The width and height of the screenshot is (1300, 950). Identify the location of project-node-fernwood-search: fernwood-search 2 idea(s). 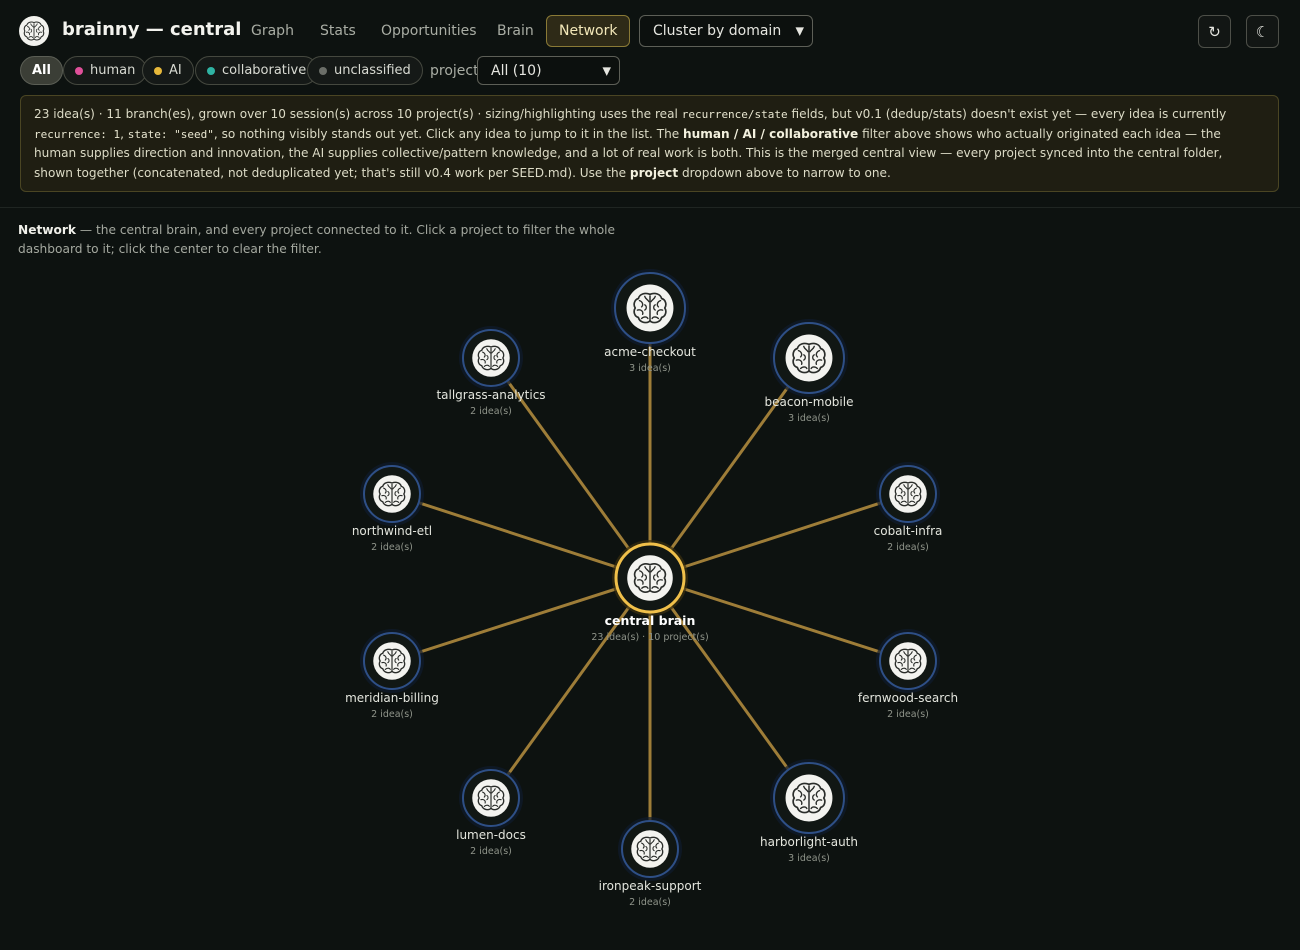
(908, 674).